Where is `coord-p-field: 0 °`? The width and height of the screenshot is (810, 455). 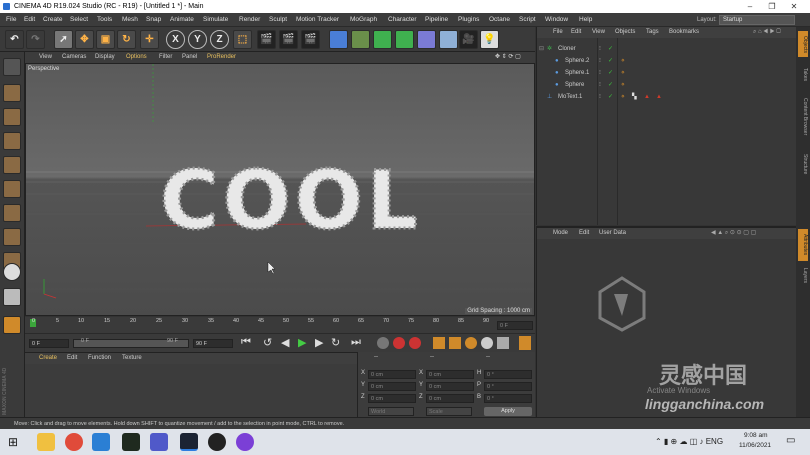
coord-p-field: 0 ° is located at coordinates (508, 386).